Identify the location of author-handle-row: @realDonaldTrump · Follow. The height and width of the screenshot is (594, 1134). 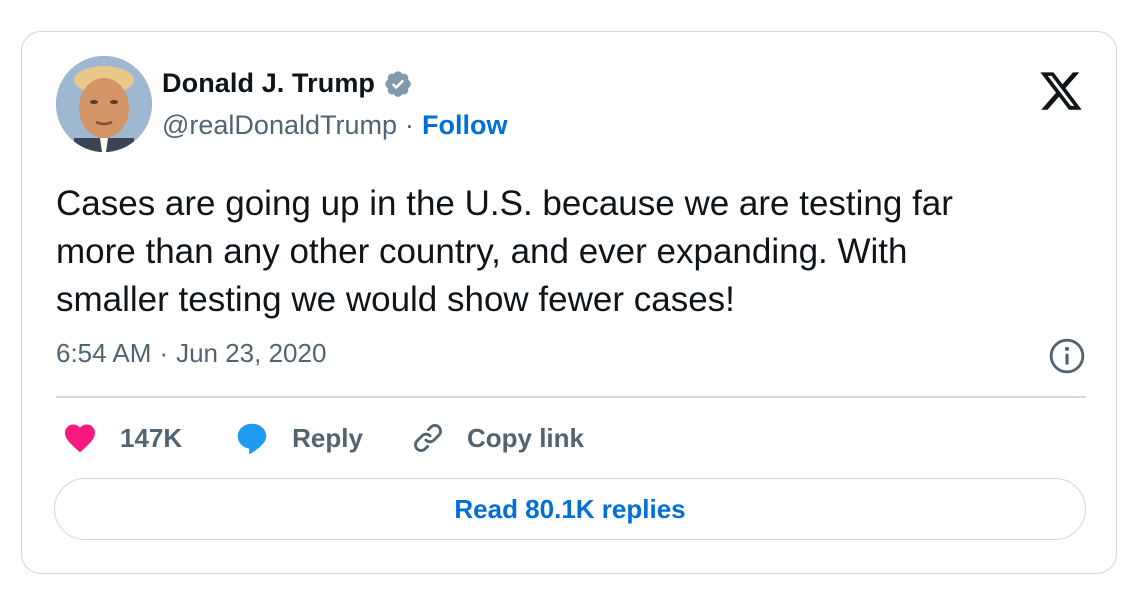
(334, 125).